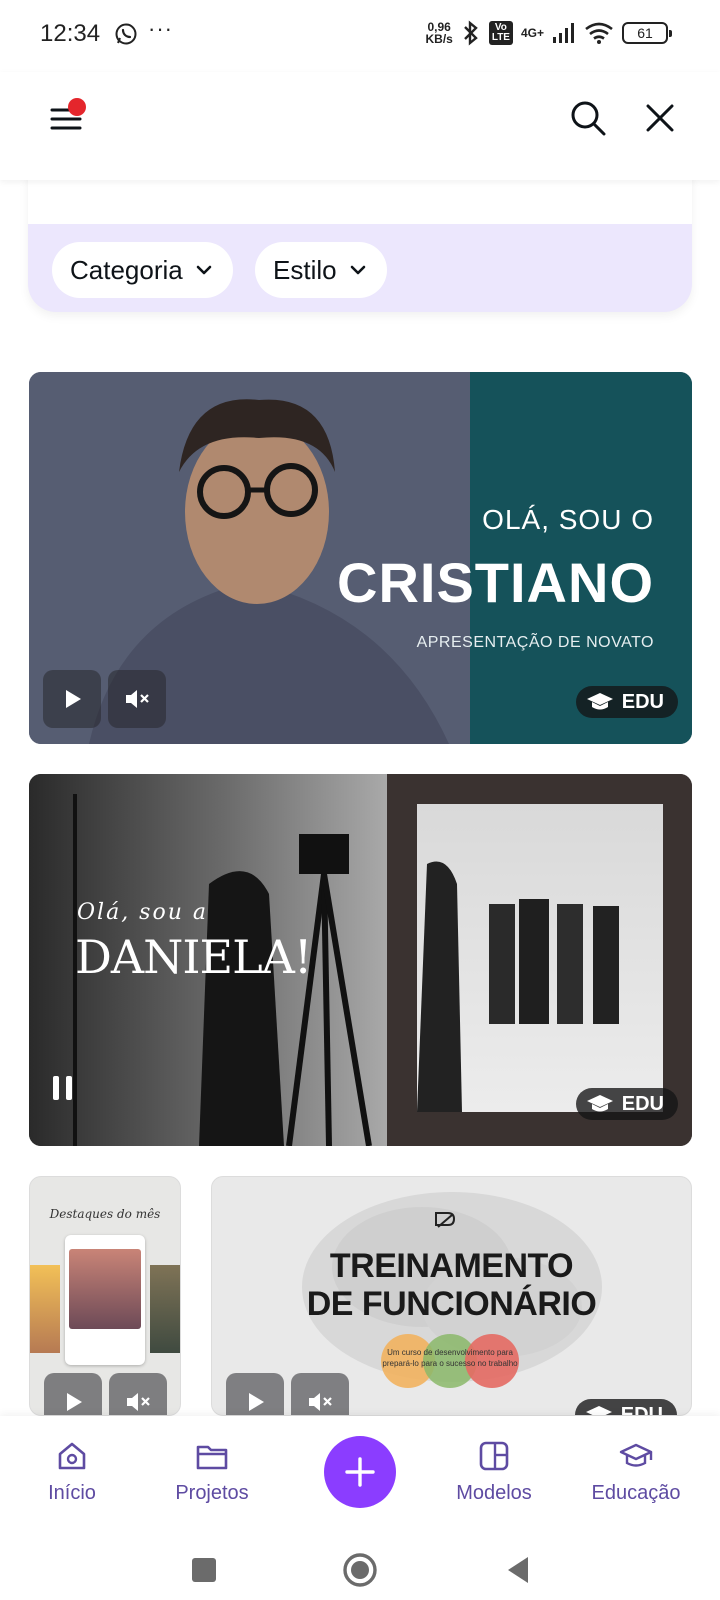  I want to click on side-photo-right, so click(165, 1309).